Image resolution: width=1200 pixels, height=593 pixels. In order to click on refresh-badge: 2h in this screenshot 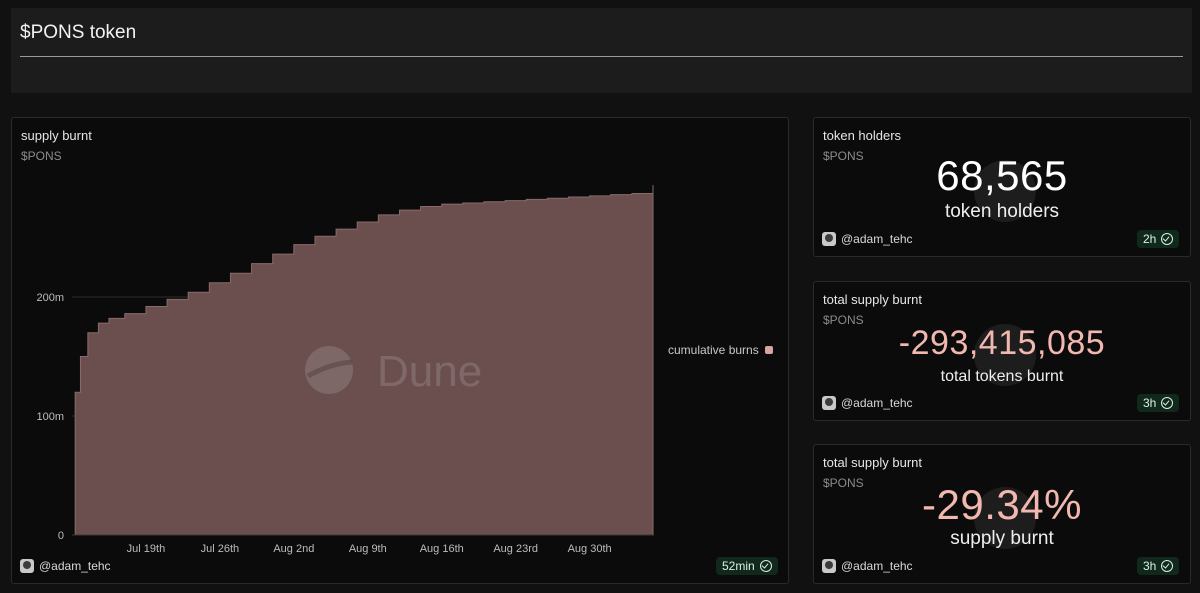, I will do `click(1158, 239)`.